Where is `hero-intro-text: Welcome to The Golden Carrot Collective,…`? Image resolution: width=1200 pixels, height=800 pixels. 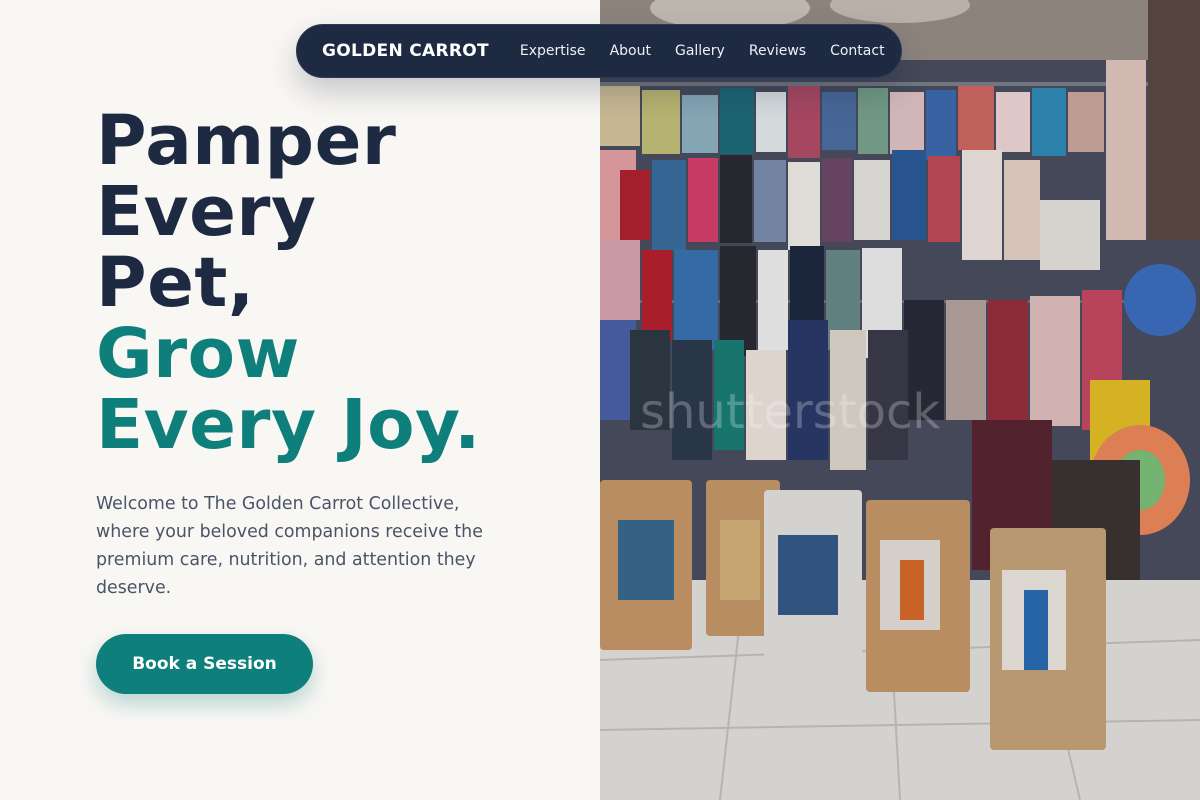
hero-intro-text: Welcome to The Golden Carrot Collective,… is located at coordinates (289, 546).